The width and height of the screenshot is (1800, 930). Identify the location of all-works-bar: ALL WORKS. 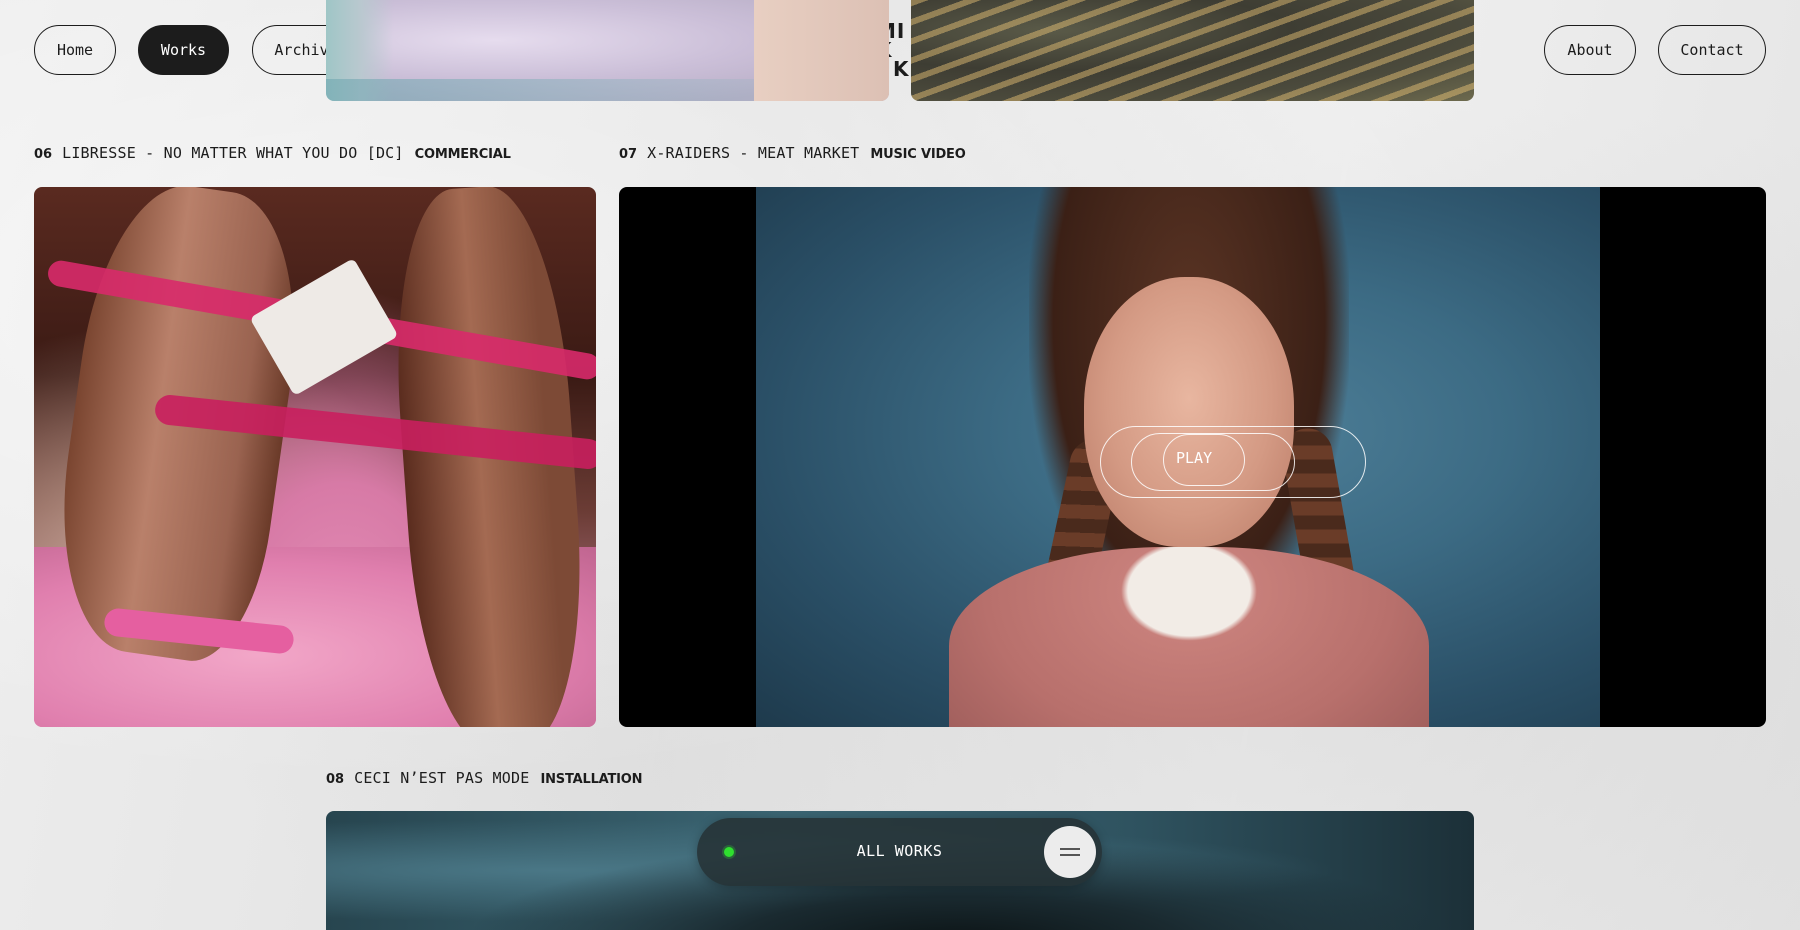
(899, 852).